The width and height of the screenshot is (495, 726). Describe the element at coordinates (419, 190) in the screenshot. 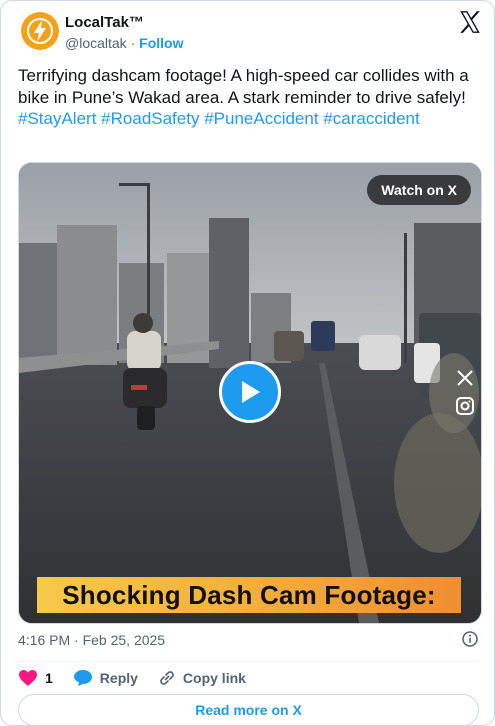

I see `watch-on-x-button: Watch on X` at that location.